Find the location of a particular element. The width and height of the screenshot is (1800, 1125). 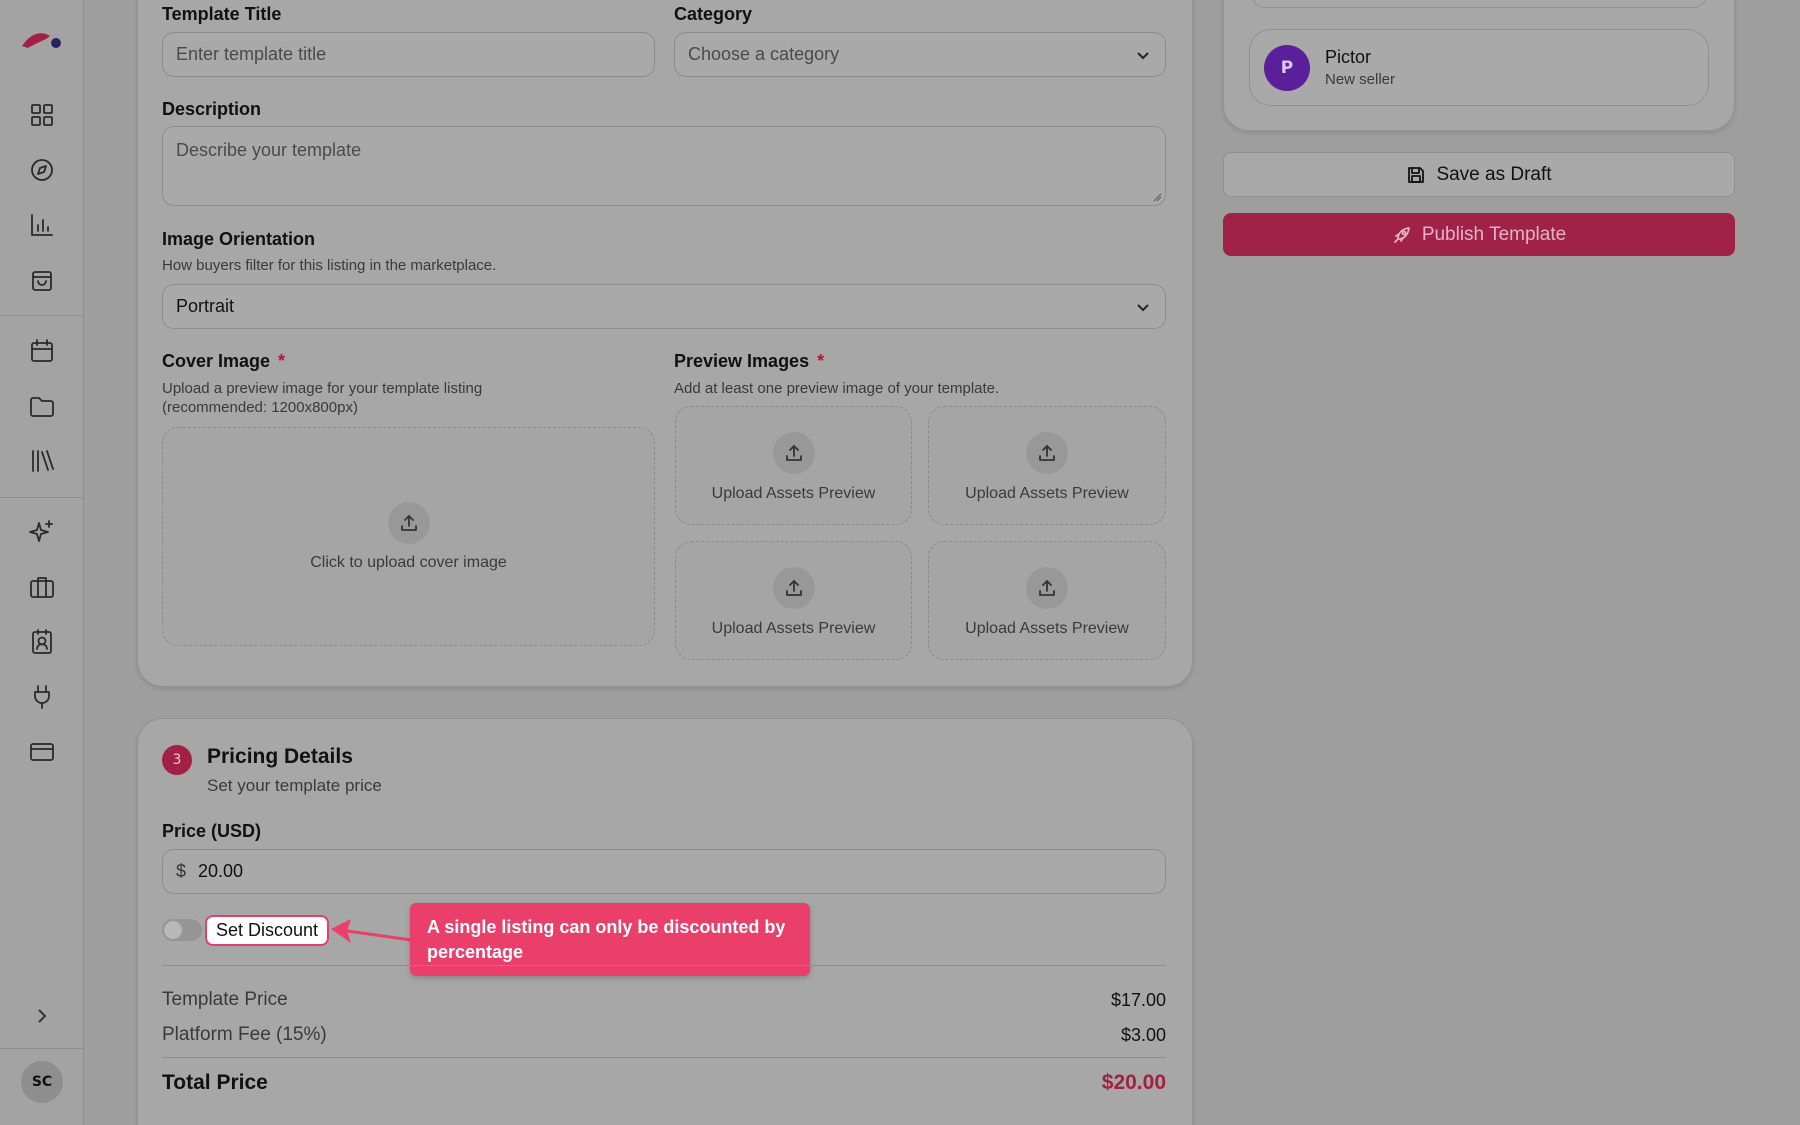

briefcase-icon is located at coordinates (42, 587).